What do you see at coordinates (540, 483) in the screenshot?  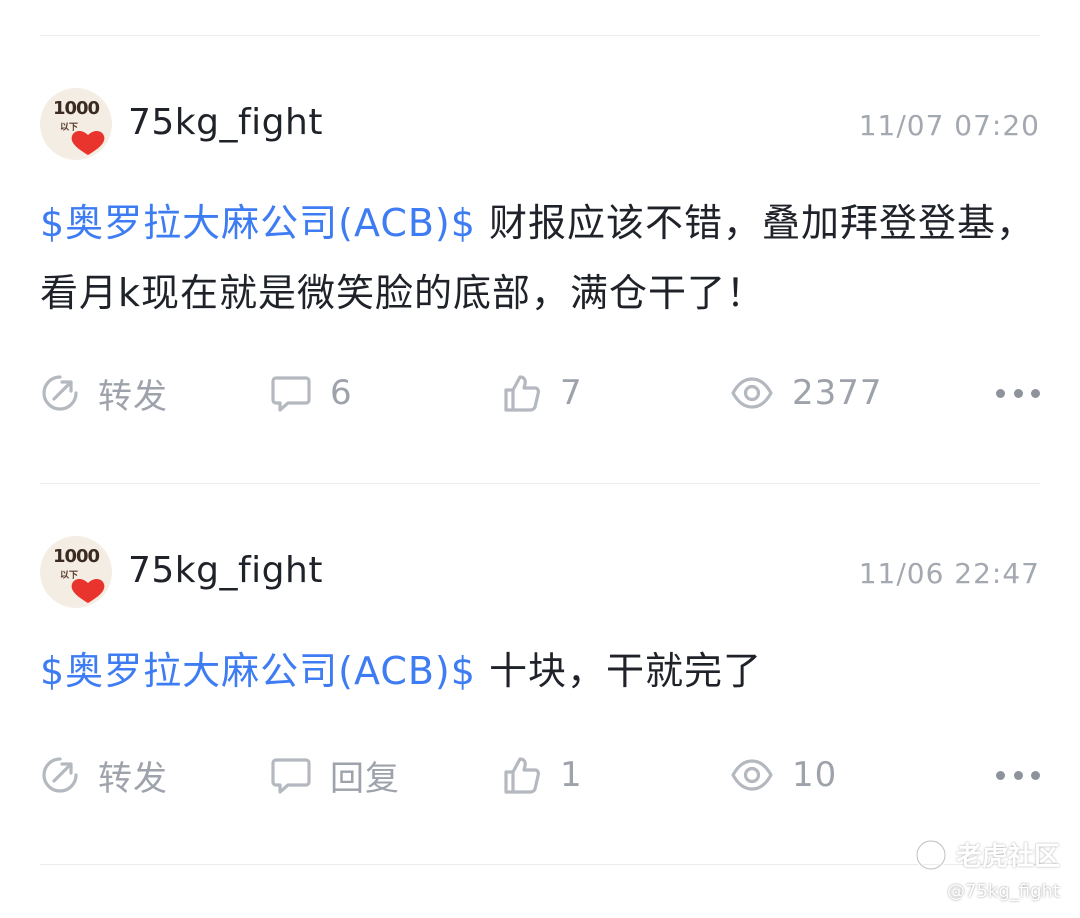 I see `post-divider` at bounding box center [540, 483].